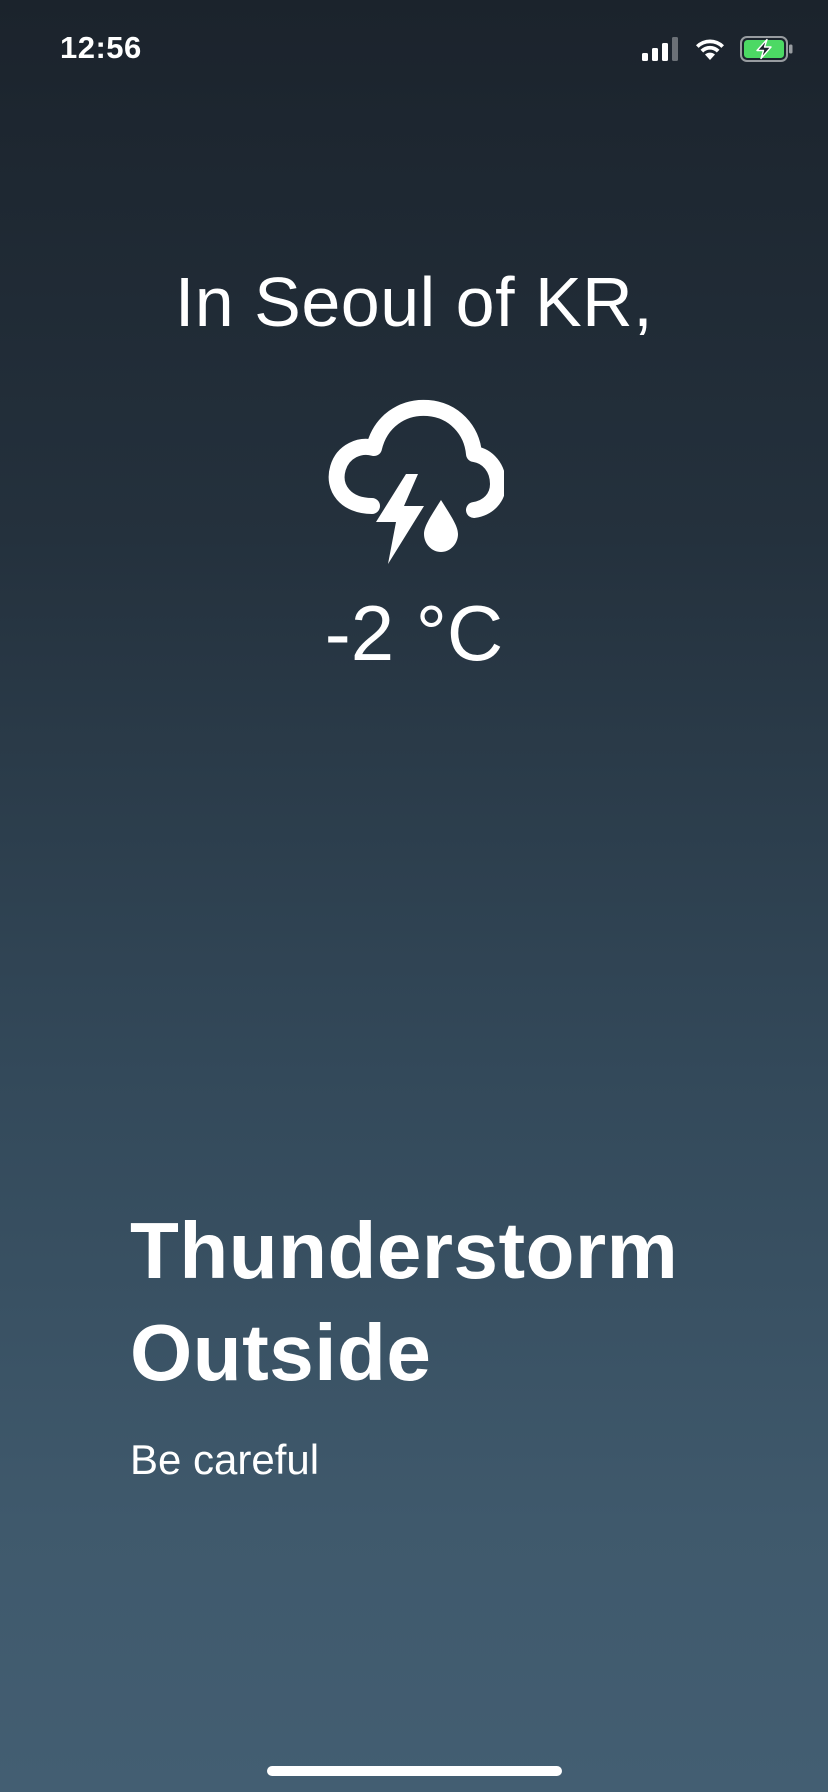  What do you see at coordinates (414, 302) in the screenshot?
I see `location-heading: In Seoul of KR,` at bounding box center [414, 302].